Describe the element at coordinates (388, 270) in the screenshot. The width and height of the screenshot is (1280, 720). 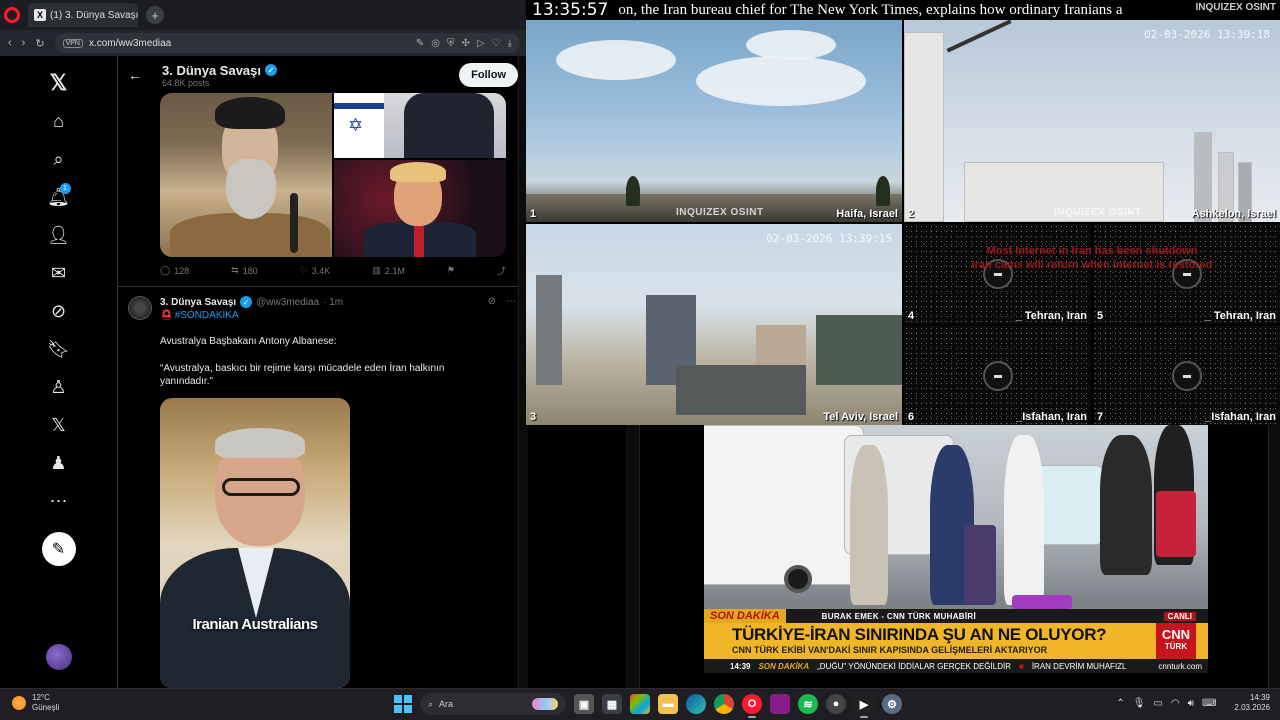
I see `views-button: ▥ 2.1M` at that location.